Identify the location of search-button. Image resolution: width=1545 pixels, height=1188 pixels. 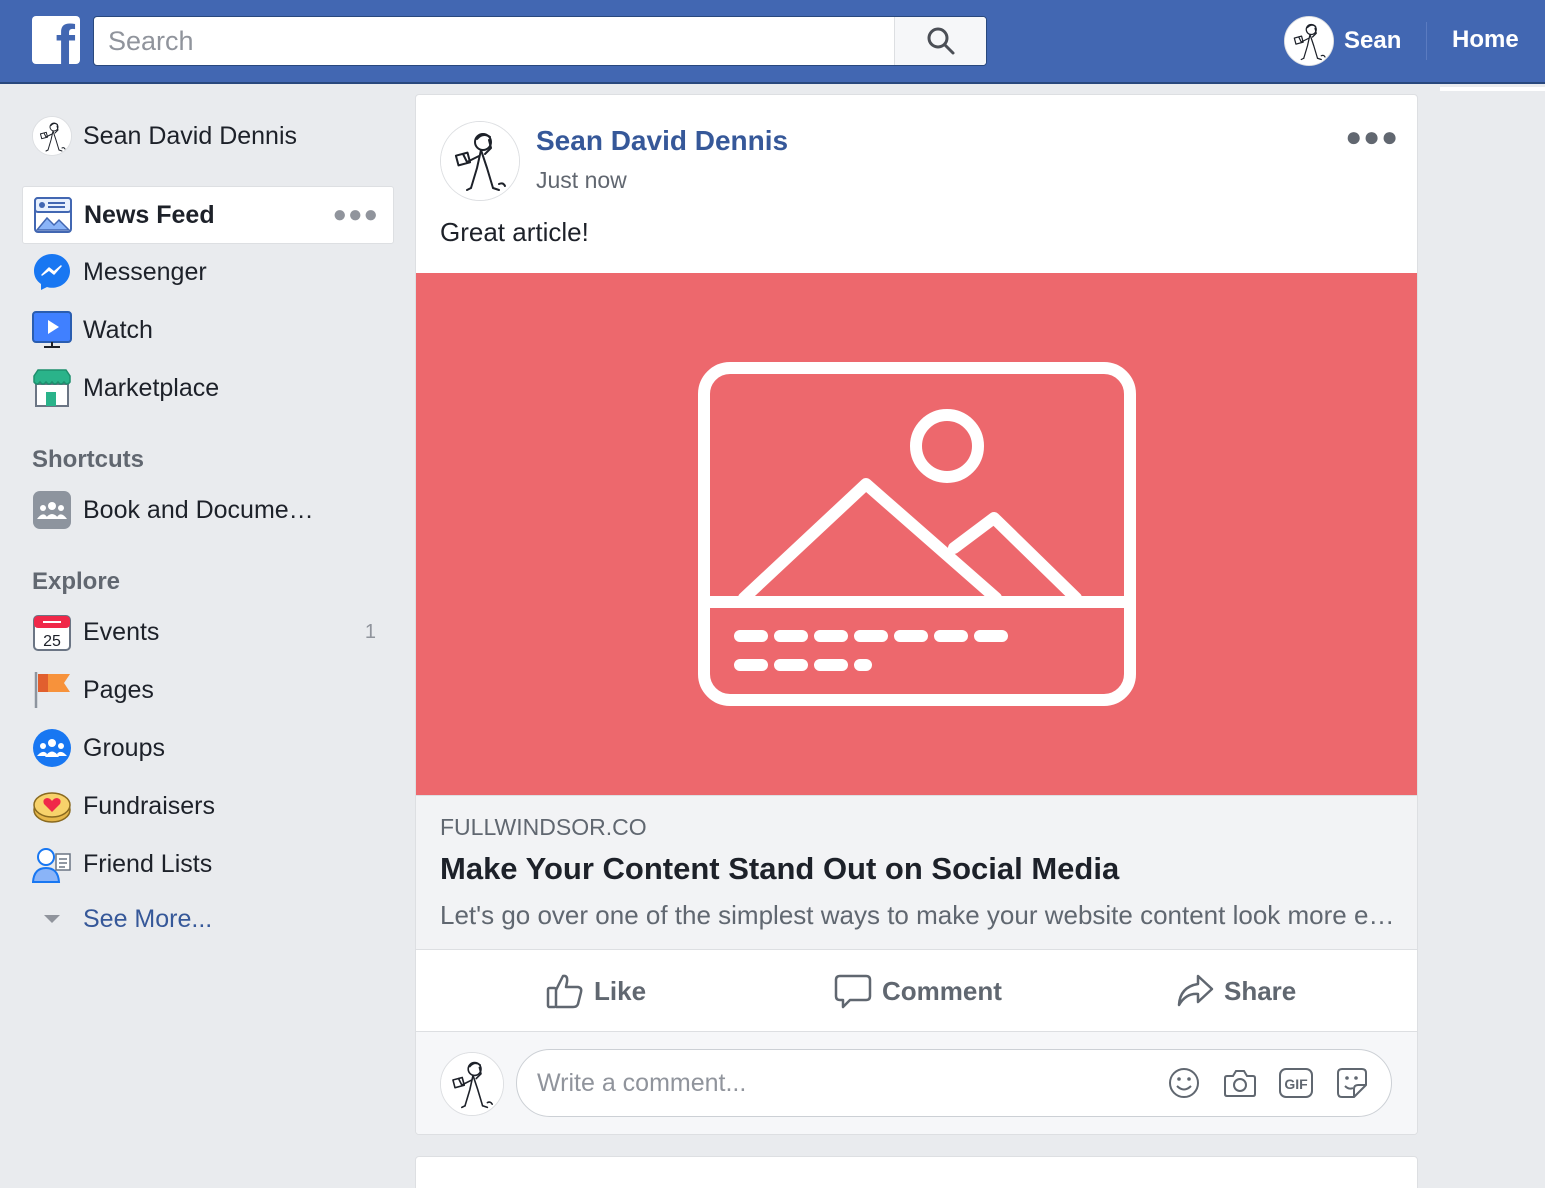
(940, 41).